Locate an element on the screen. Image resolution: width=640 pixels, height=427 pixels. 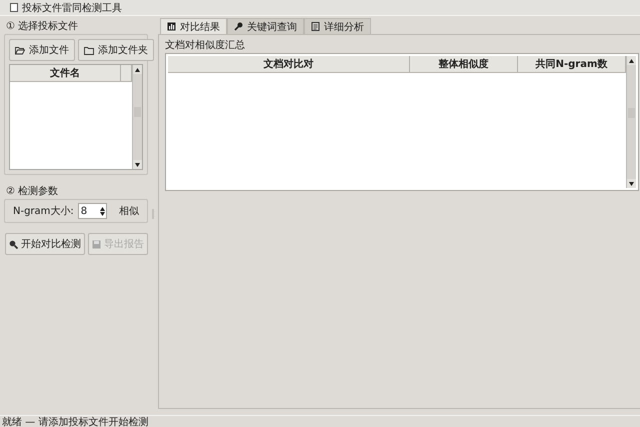
section-title: ① 选择投标文件 is located at coordinates (42, 26).